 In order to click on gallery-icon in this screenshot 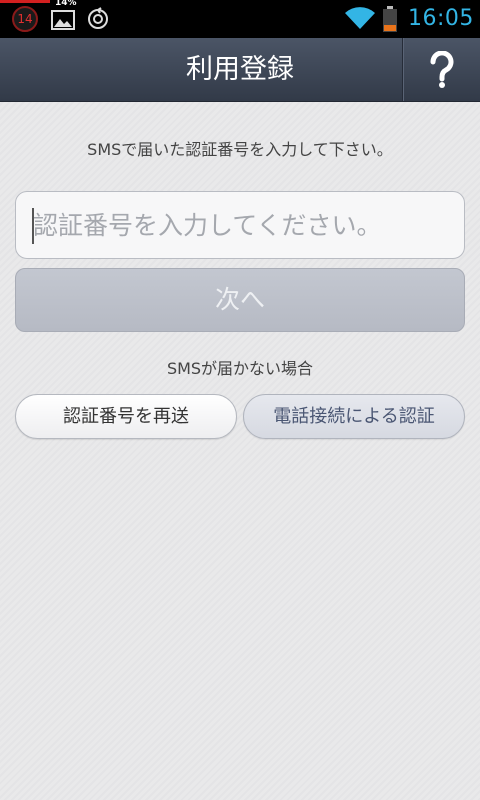, I will do `click(63, 20)`.